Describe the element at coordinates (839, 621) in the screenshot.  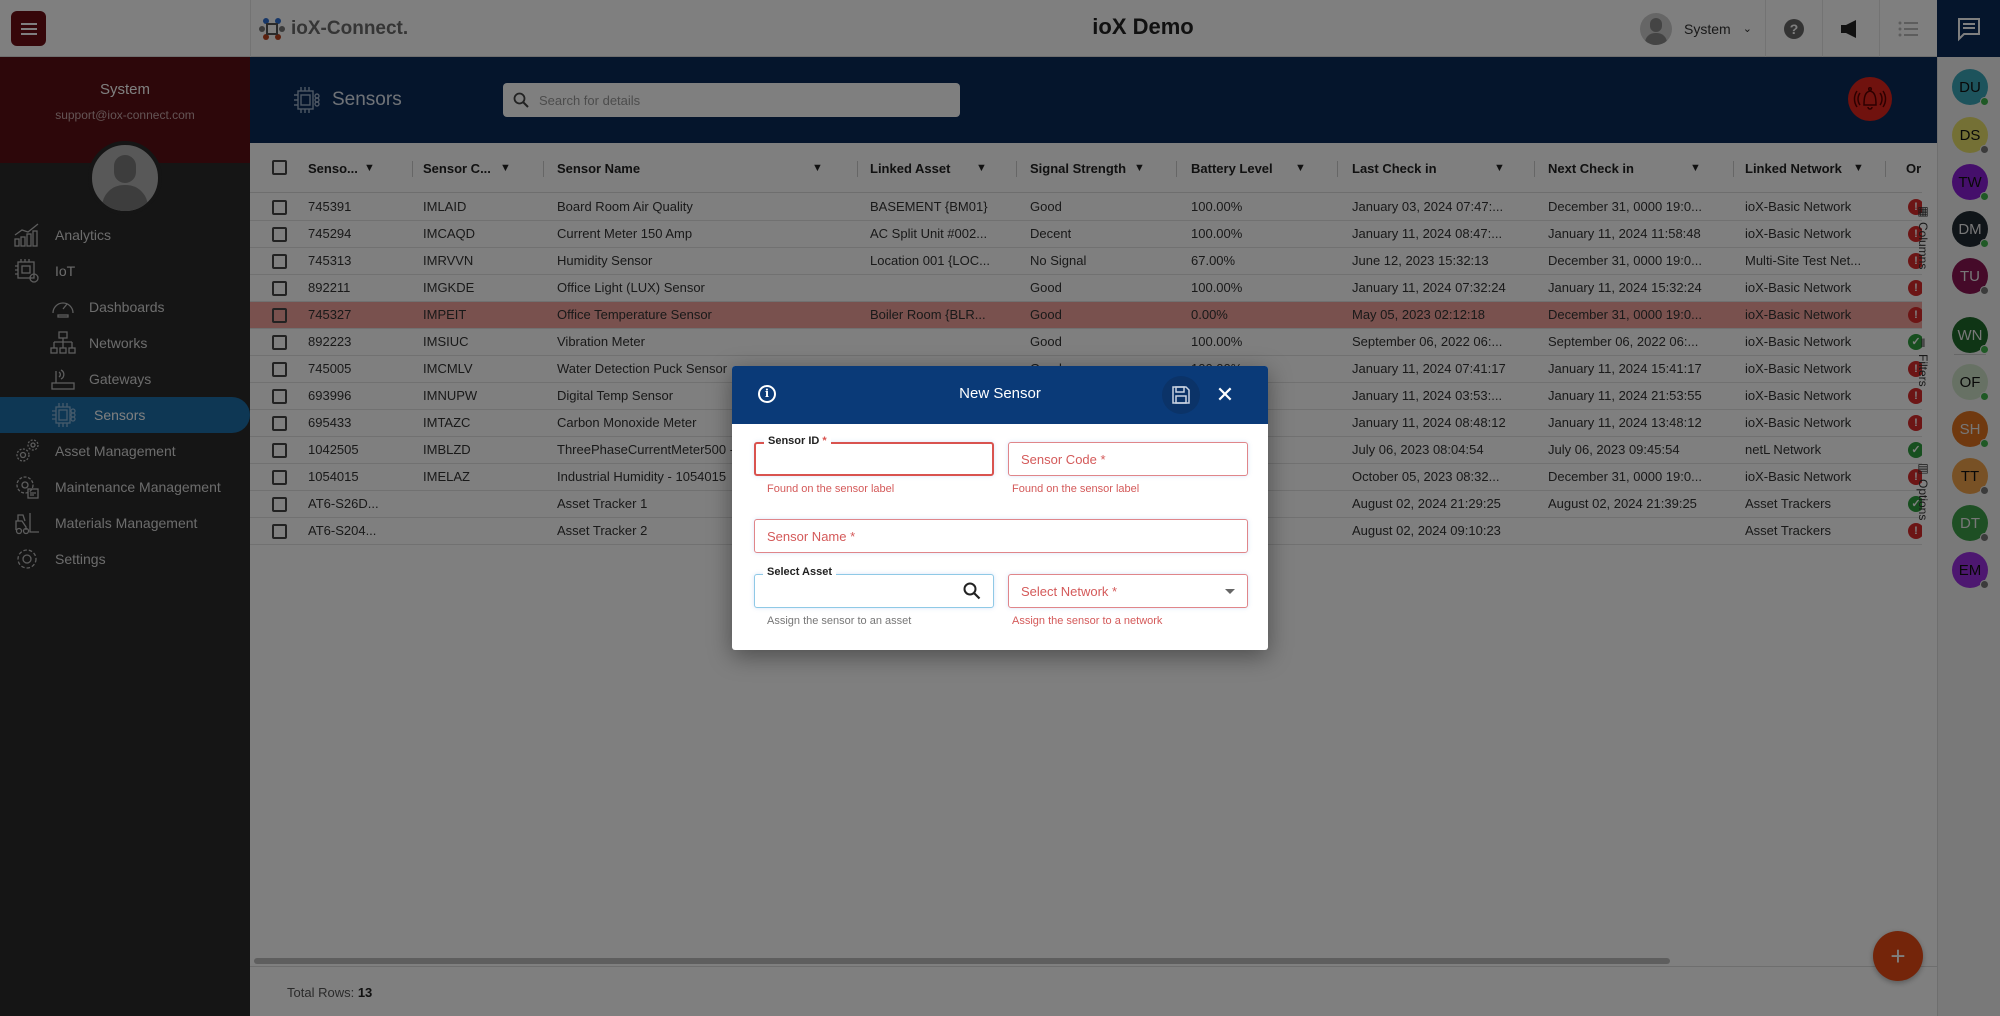
I see `select-asset-helper: Assign the sensor to an asset` at that location.